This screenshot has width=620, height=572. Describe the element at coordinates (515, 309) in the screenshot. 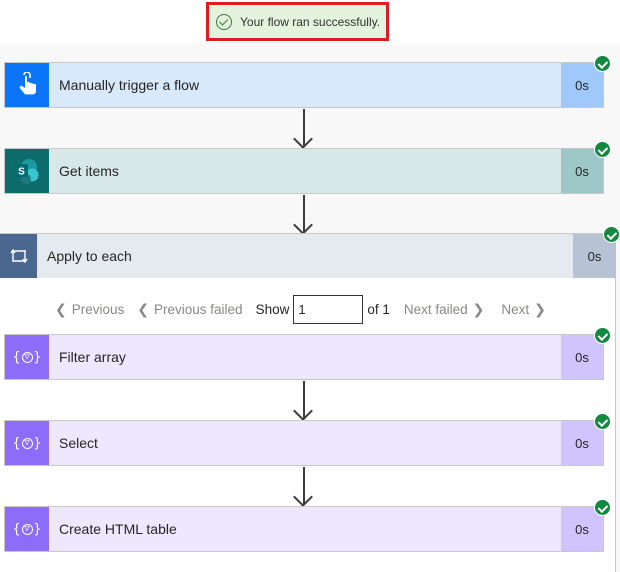

I see `next-label: Next` at that location.